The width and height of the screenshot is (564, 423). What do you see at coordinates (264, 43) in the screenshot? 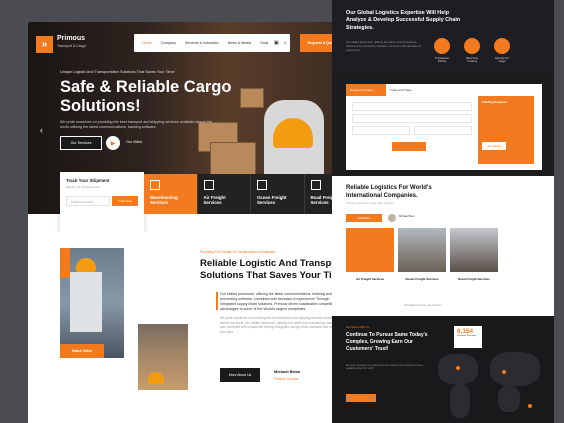
I see `menu-item-tools: Tools` at bounding box center [264, 43].